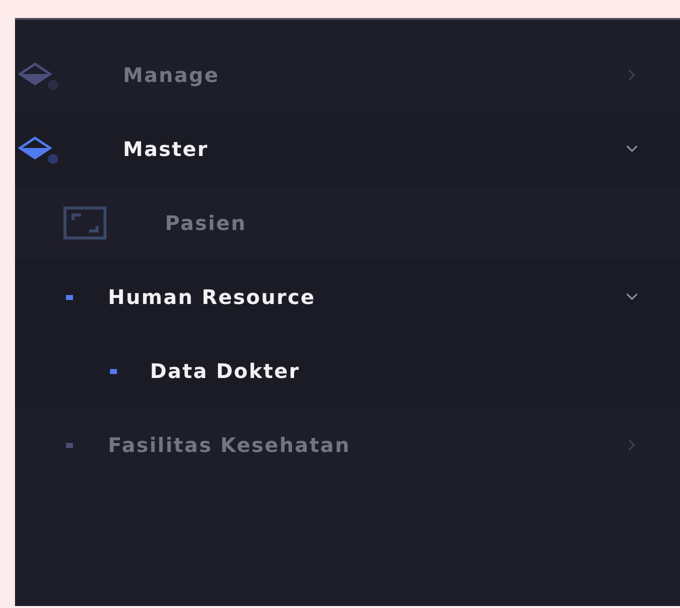  Describe the element at coordinates (347, 75) in the screenshot. I see `menu-item: Manage` at that location.